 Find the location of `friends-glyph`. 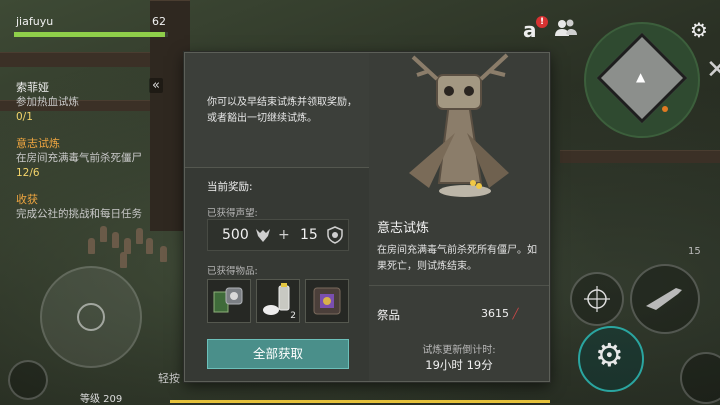

friends-glyph is located at coordinates (566, 27).